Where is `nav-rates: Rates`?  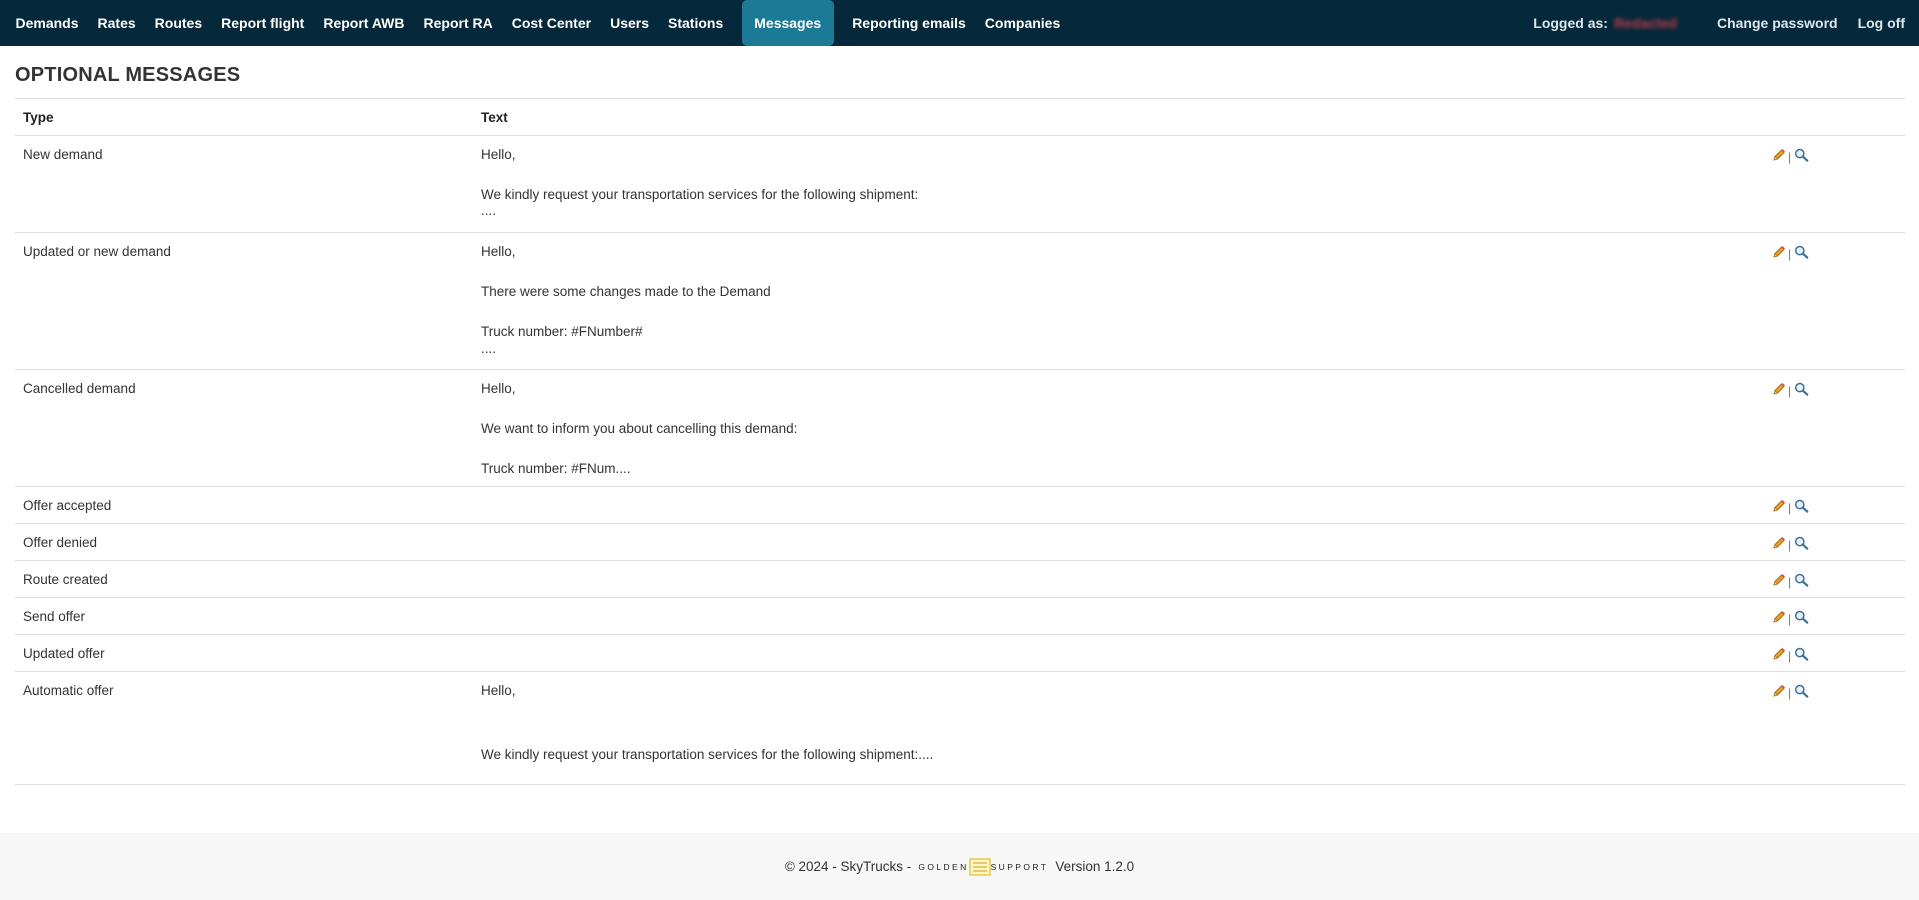 nav-rates: Rates is located at coordinates (116, 23).